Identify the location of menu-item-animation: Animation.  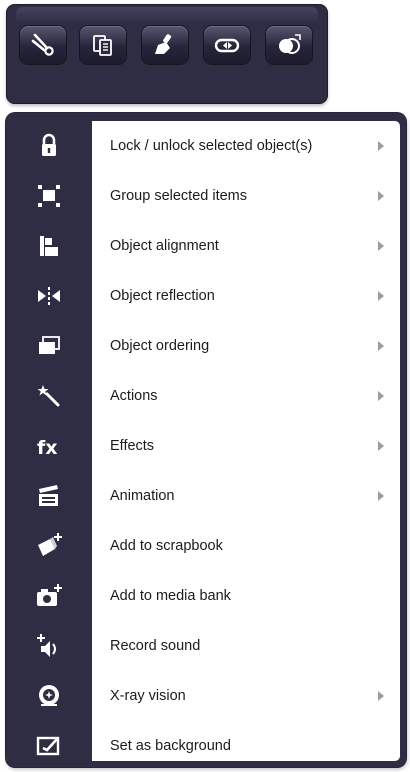
(203, 496).